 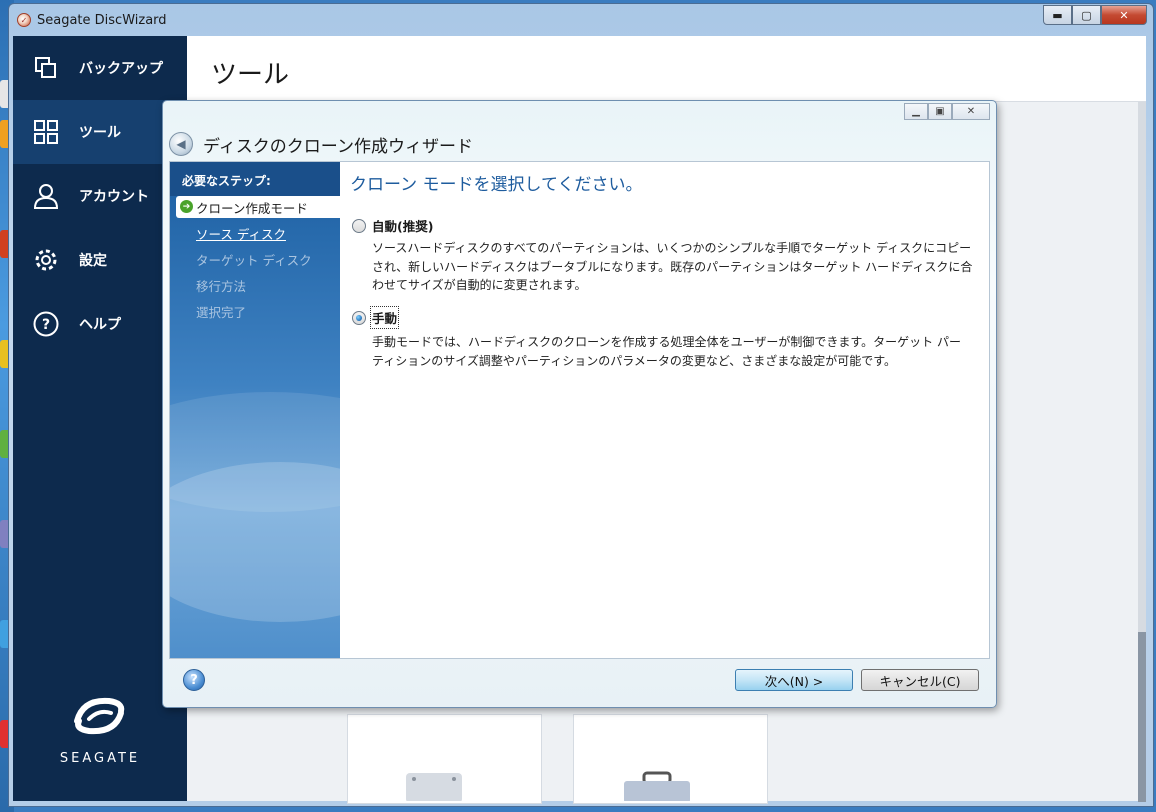 I want to click on step-migration-method: 移行方法, so click(x=221, y=286).